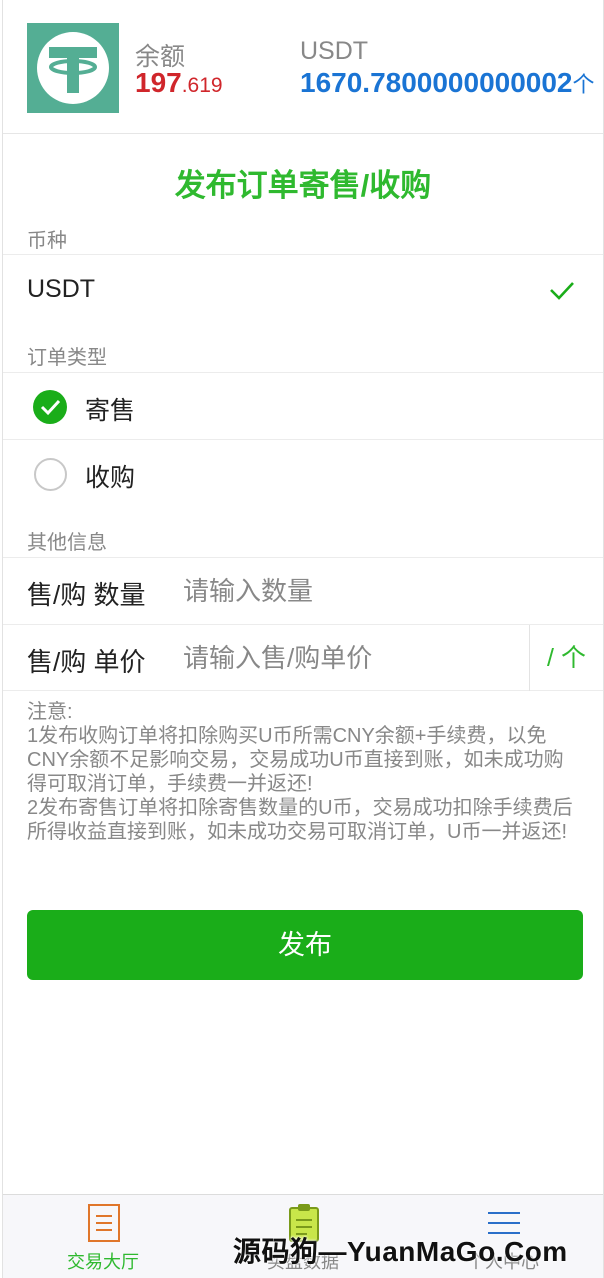 The height and width of the screenshot is (1278, 604). What do you see at coordinates (86, 595) in the screenshot?
I see `quantity-label: 售/购 数量` at bounding box center [86, 595].